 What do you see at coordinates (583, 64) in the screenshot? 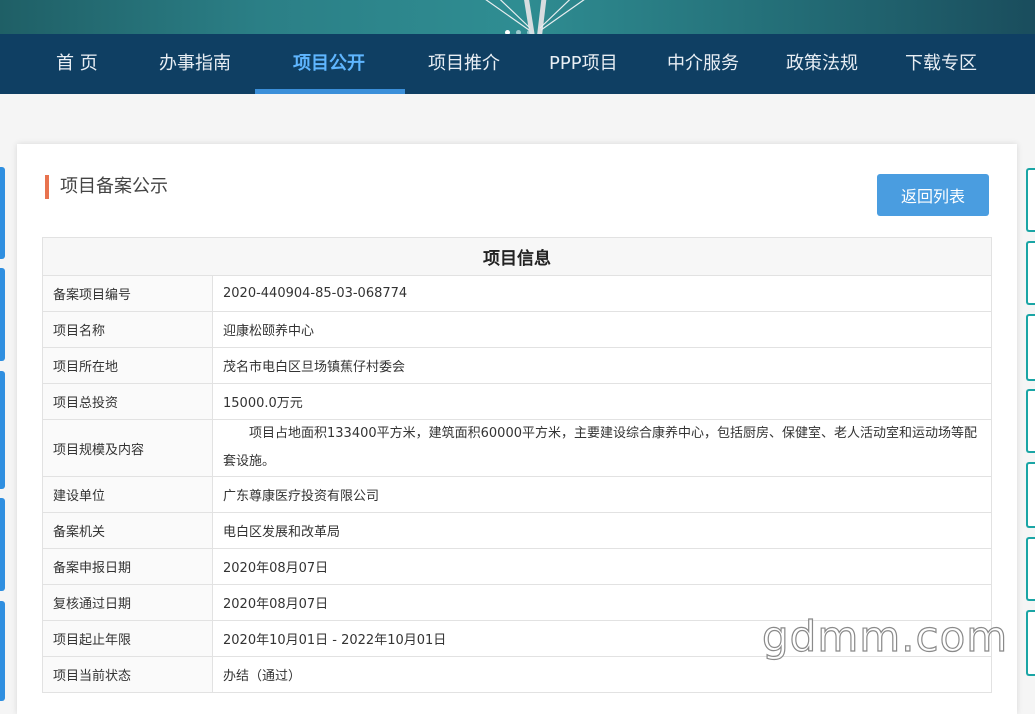
I see `nav-ppp: PPP项目` at bounding box center [583, 64].